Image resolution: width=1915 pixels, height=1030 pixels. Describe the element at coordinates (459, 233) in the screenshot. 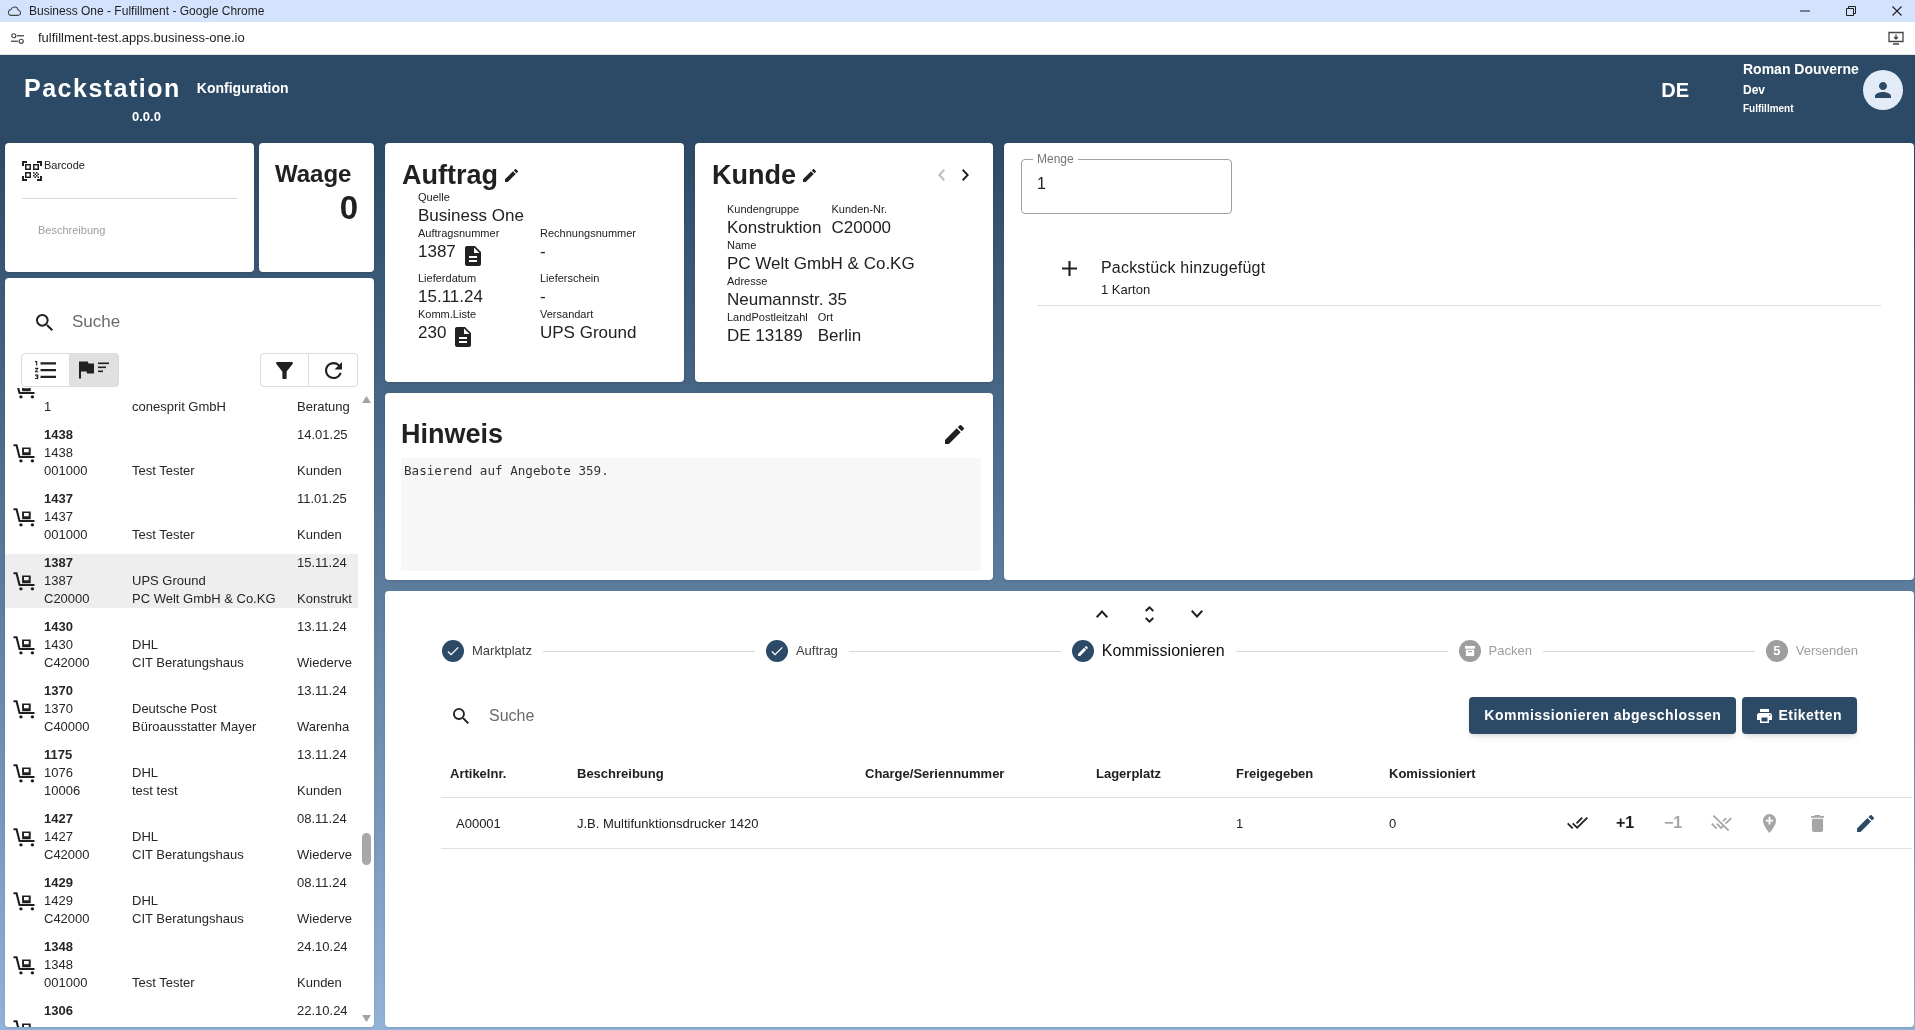

I see `field-label: Auftragsnummer` at that location.